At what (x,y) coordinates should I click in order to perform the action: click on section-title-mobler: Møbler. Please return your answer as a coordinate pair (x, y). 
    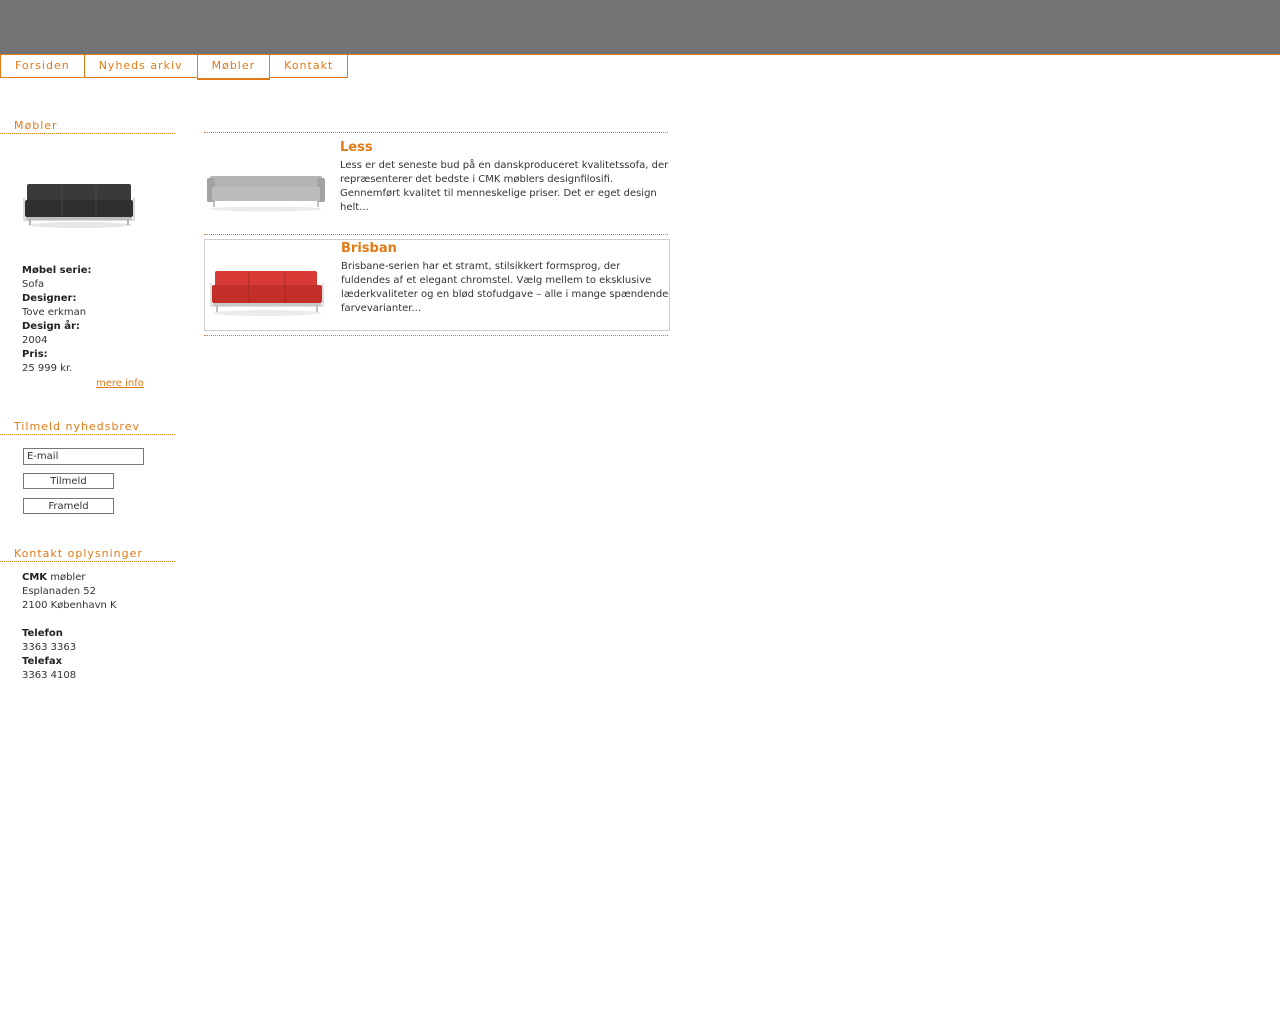
    Looking at the image, I should click on (87, 126).